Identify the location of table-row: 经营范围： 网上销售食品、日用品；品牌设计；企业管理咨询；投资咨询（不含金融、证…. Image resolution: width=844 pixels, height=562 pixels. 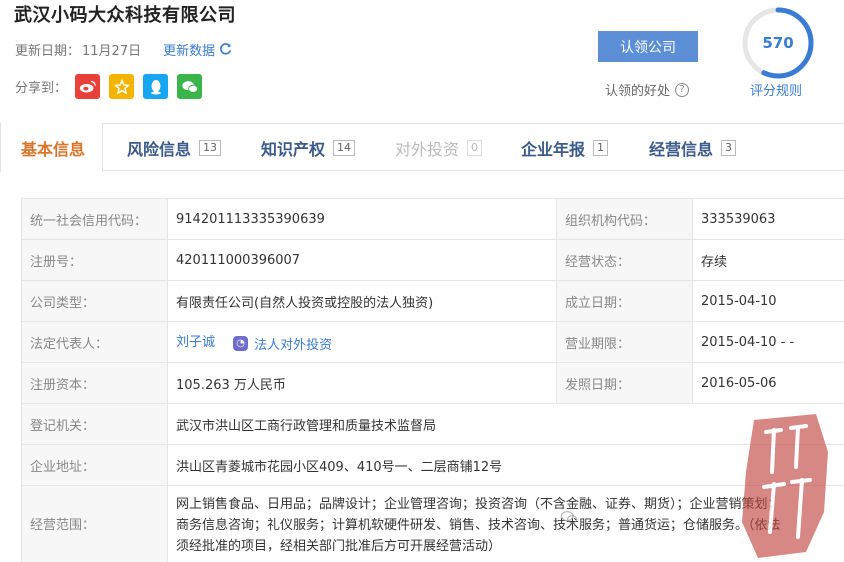
(432, 523).